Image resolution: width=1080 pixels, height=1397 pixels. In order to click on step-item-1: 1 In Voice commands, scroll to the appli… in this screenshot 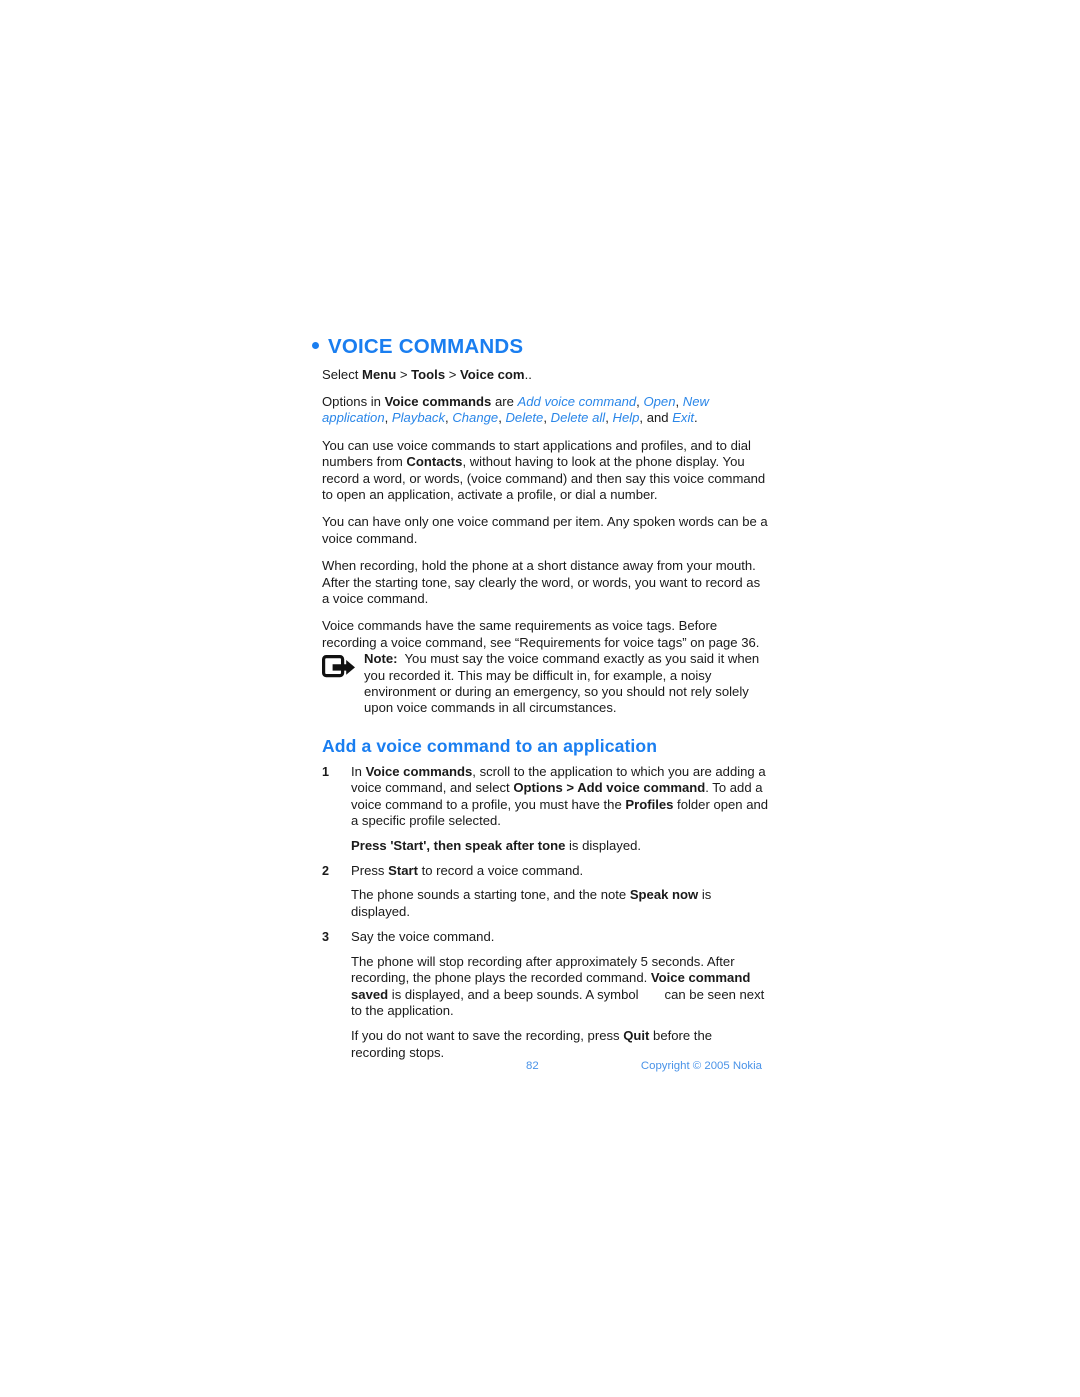, I will do `click(546, 797)`.